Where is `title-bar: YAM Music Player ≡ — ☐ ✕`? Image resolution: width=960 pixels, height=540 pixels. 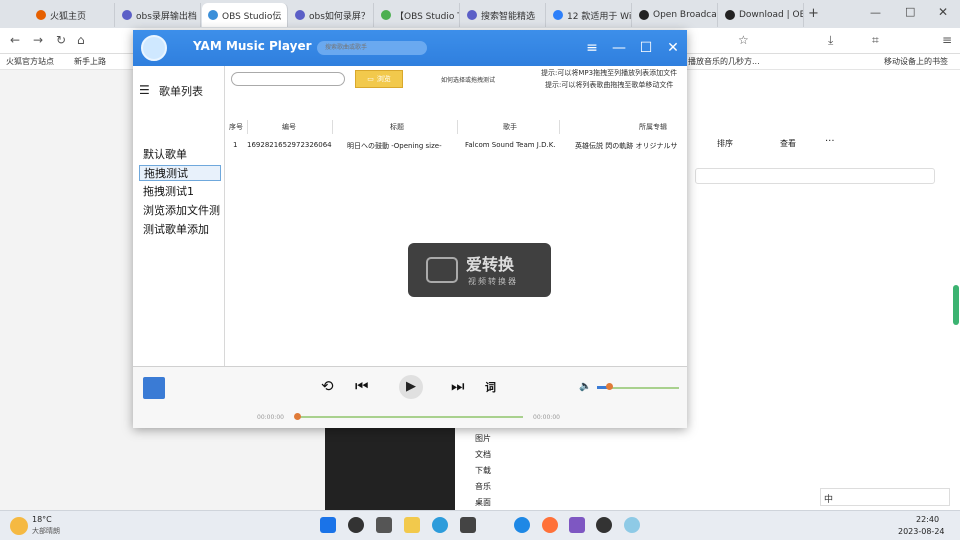
title-bar: YAM Music Player ≡ — ☐ ✕ is located at coordinates (410, 48).